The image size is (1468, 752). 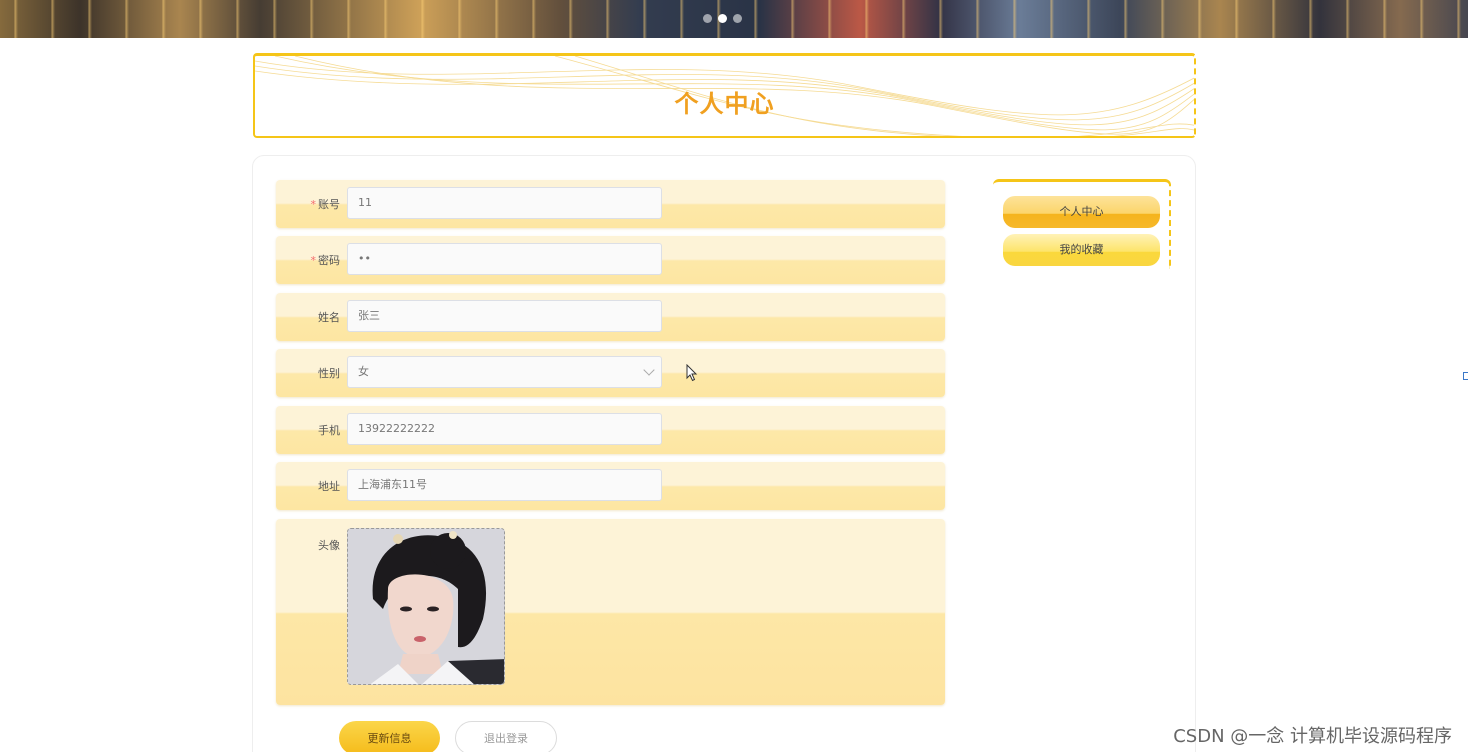 What do you see at coordinates (504, 316) in the screenshot?
I see `name-input: 张三` at bounding box center [504, 316].